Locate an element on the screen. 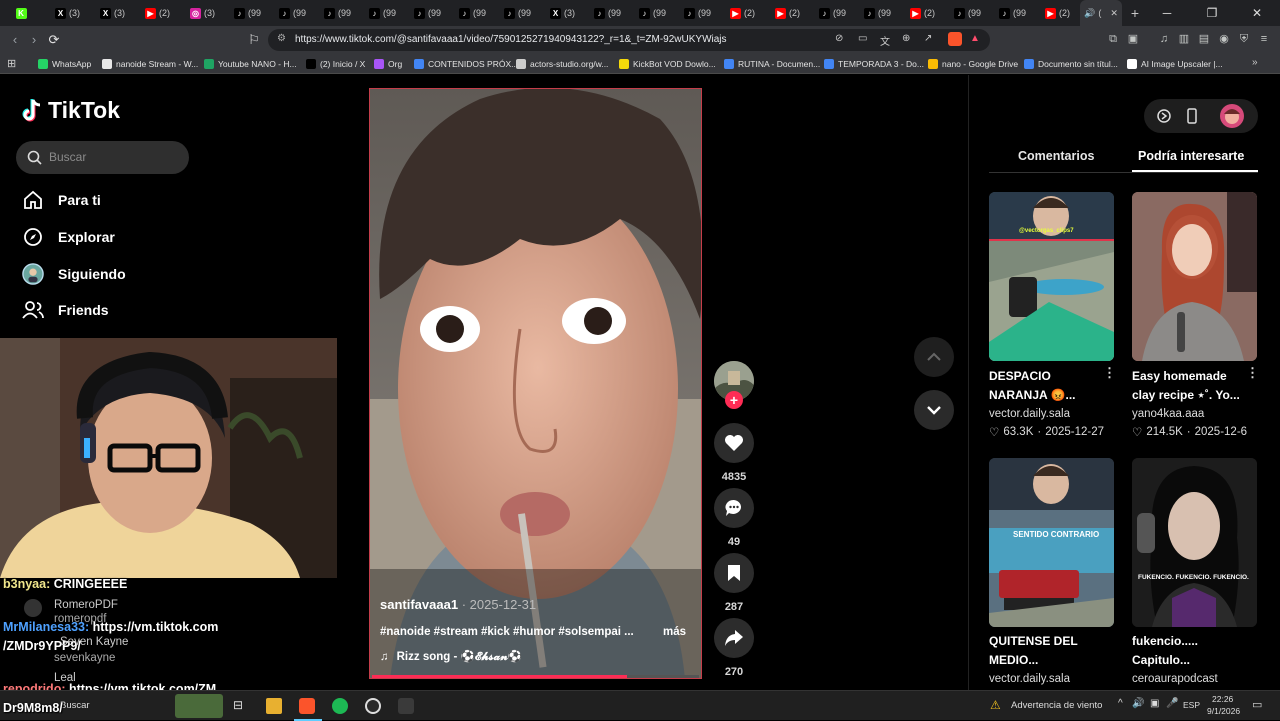 The height and width of the screenshot is (721, 1280). bookmark-save-icon is located at coordinates (734, 573).